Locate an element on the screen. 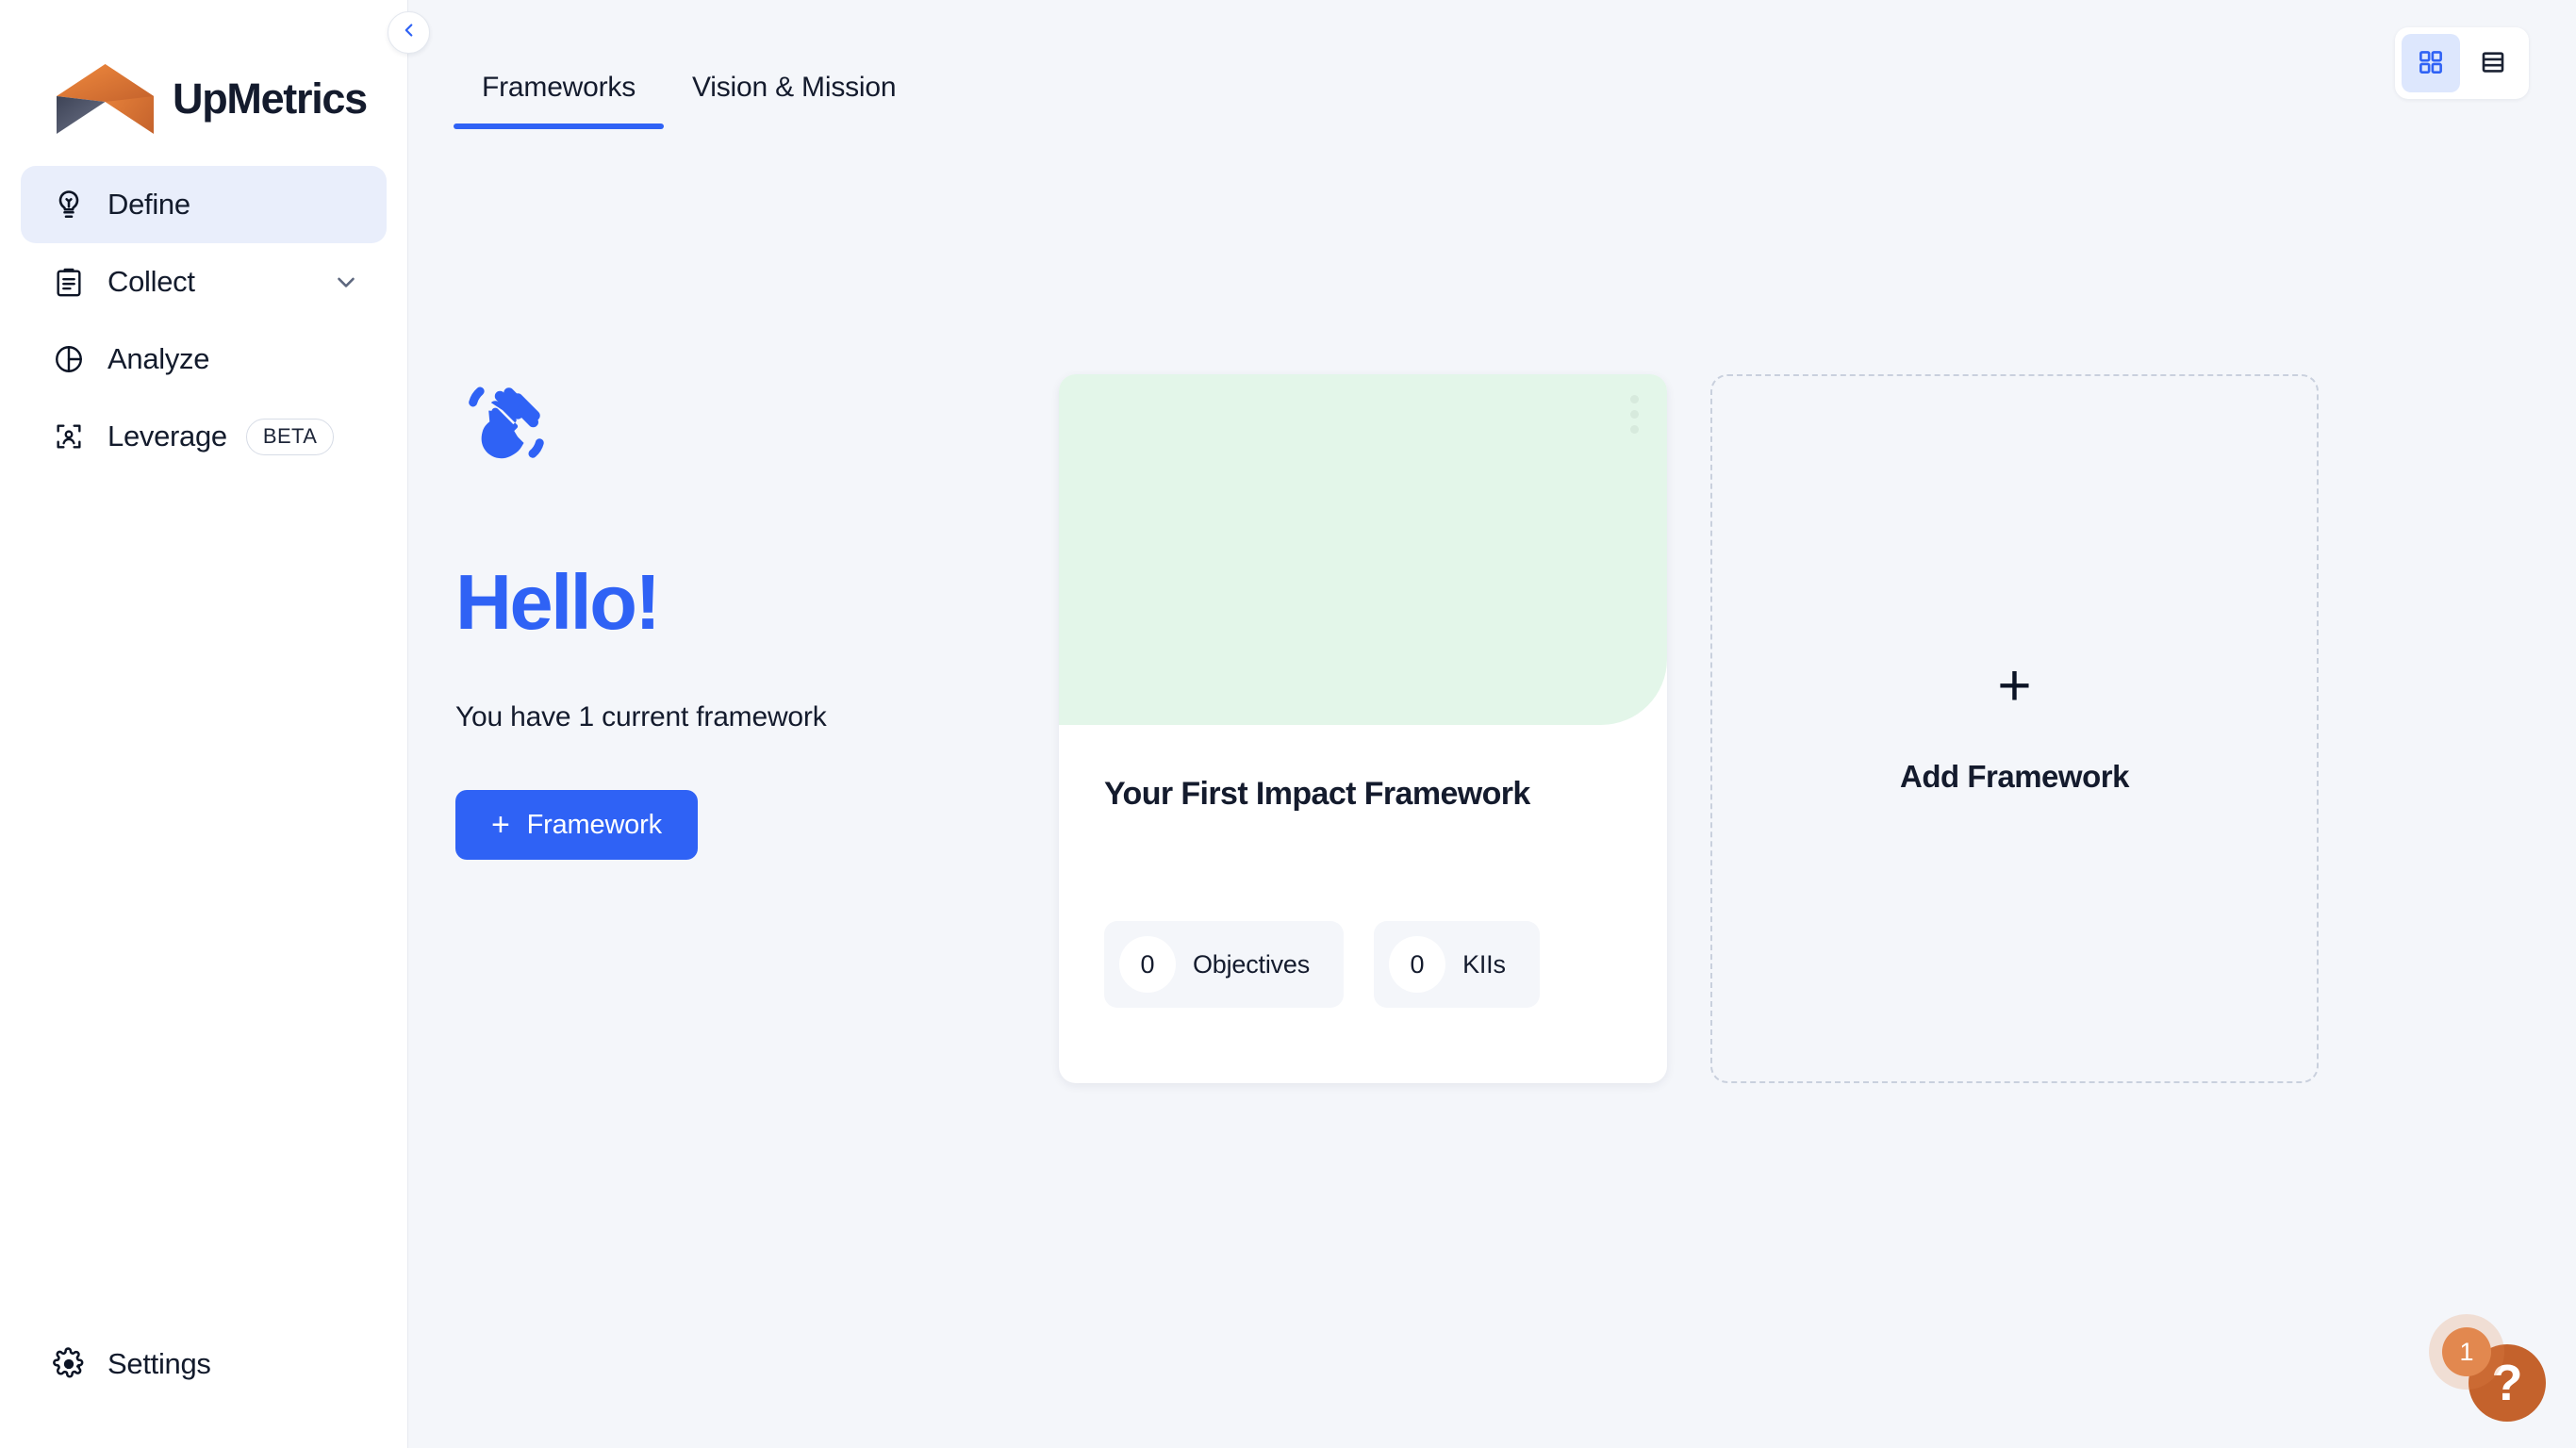 The height and width of the screenshot is (1448, 2576). status-badge-beta: BETA is located at coordinates (290, 436).